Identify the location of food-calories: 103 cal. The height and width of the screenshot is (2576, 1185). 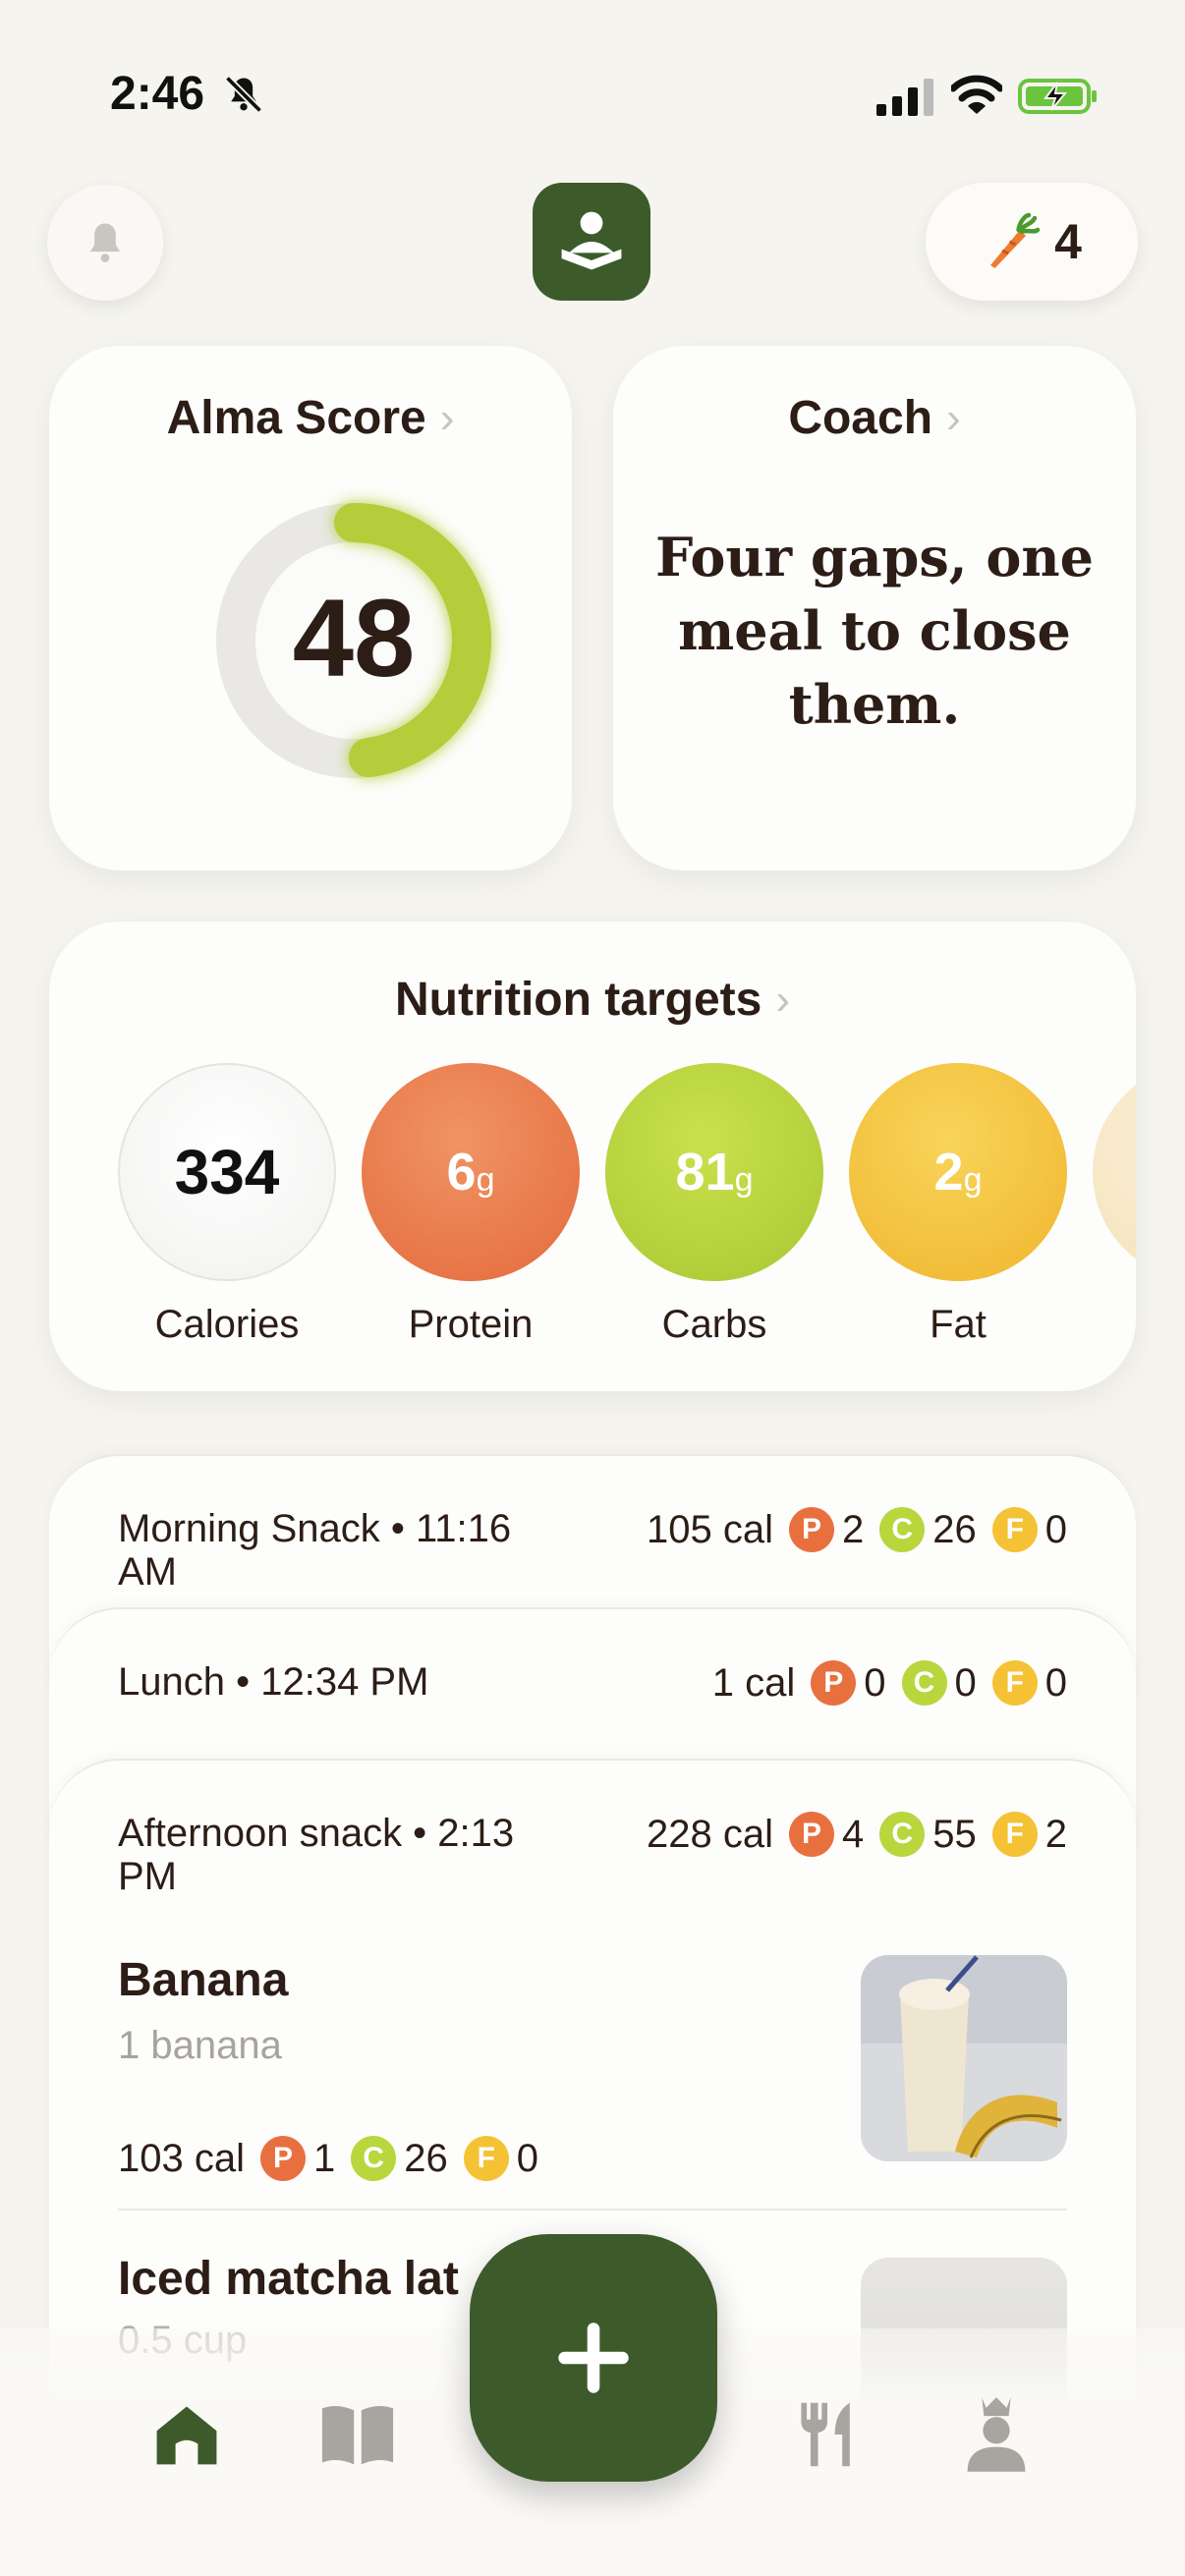
(182, 2158).